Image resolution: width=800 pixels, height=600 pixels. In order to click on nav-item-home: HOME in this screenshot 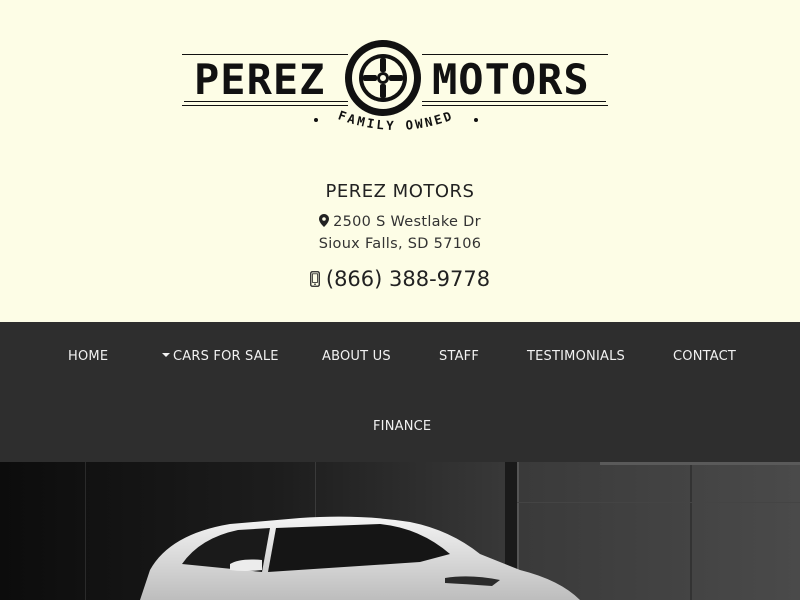, I will do `click(88, 357)`.